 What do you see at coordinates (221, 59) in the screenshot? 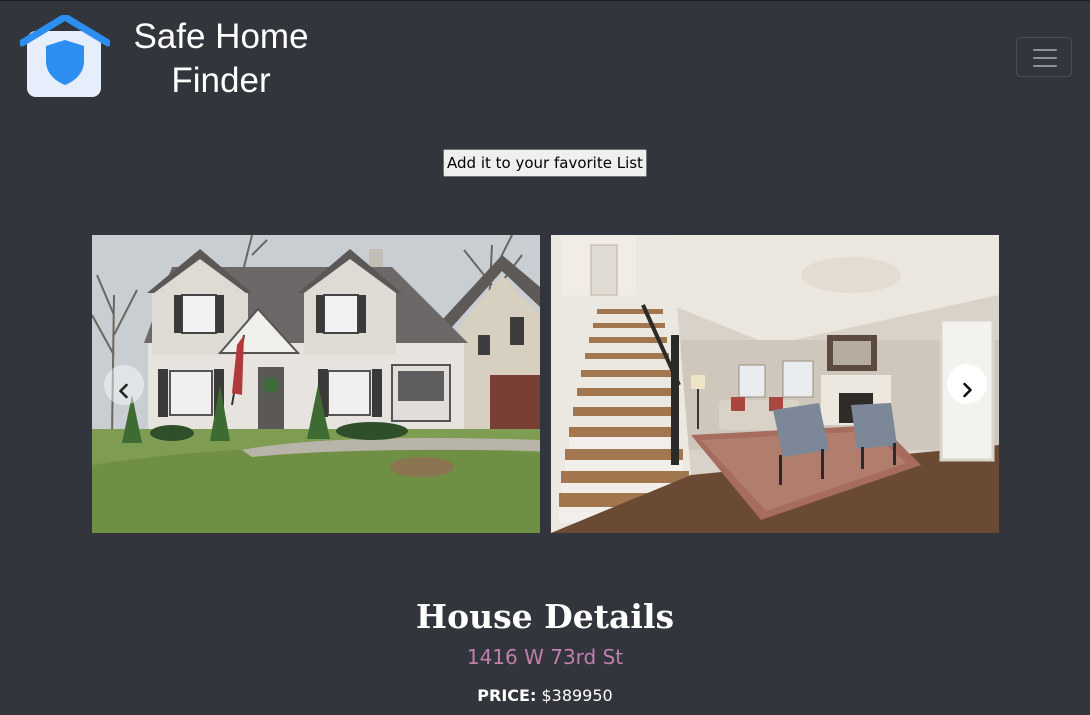
I see `site-title: Safe Home Finder` at bounding box center [221, 59].